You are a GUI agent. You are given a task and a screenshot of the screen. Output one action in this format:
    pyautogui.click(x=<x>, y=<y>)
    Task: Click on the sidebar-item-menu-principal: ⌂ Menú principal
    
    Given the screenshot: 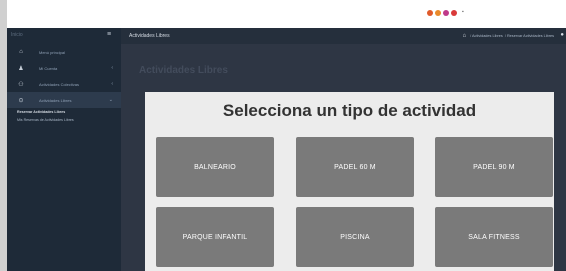 What is the action you would take?
    pyautogui.click(x=64, y=52)
    